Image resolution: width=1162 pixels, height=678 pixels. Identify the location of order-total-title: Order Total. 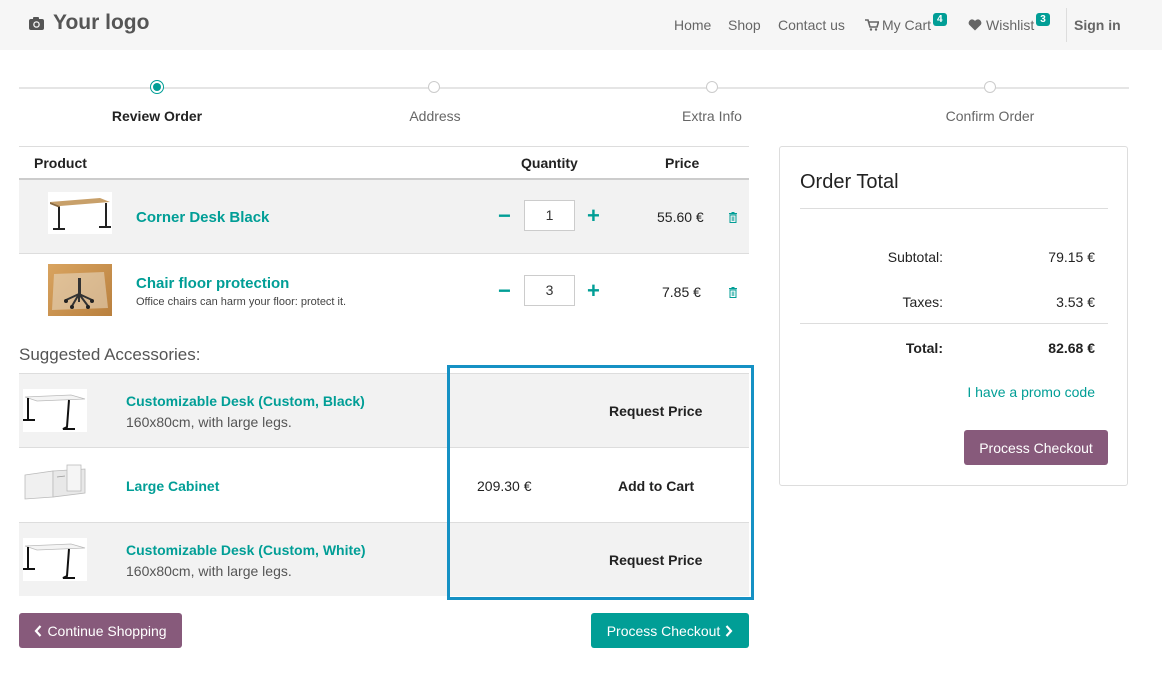
(849, 182).